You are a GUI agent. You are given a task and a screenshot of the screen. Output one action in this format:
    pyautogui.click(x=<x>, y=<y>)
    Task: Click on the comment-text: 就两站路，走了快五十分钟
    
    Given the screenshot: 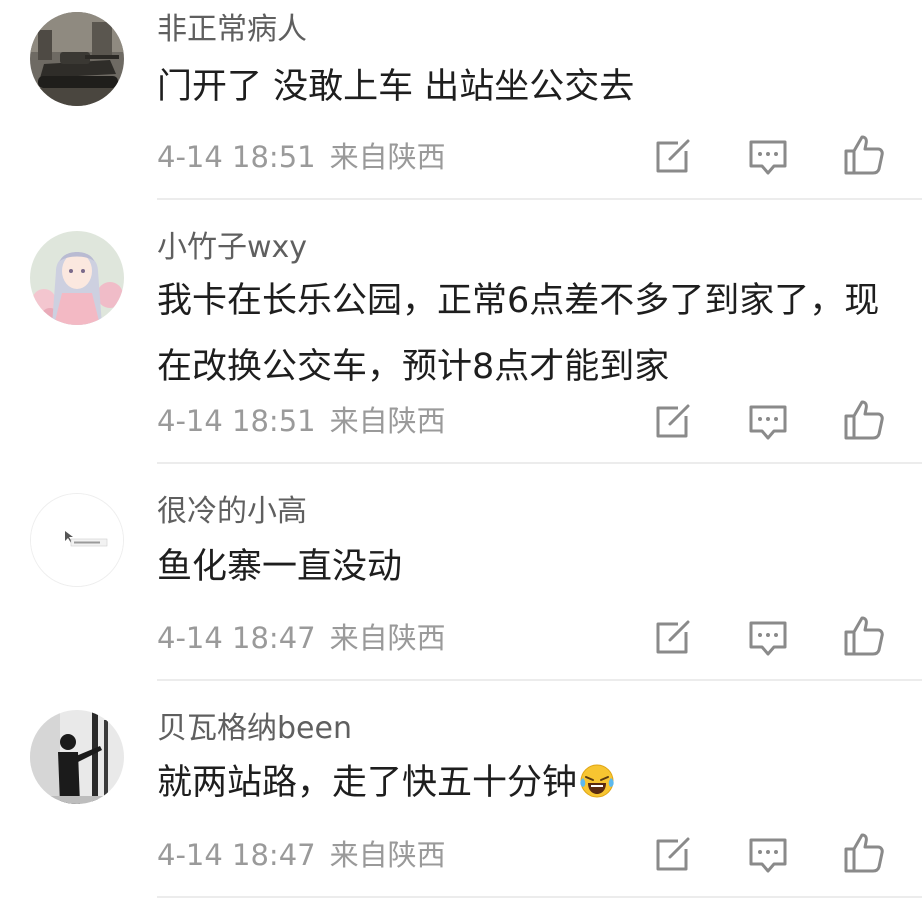 What is the action you would take?
    pyautogui.click(x=529, y=783)
    